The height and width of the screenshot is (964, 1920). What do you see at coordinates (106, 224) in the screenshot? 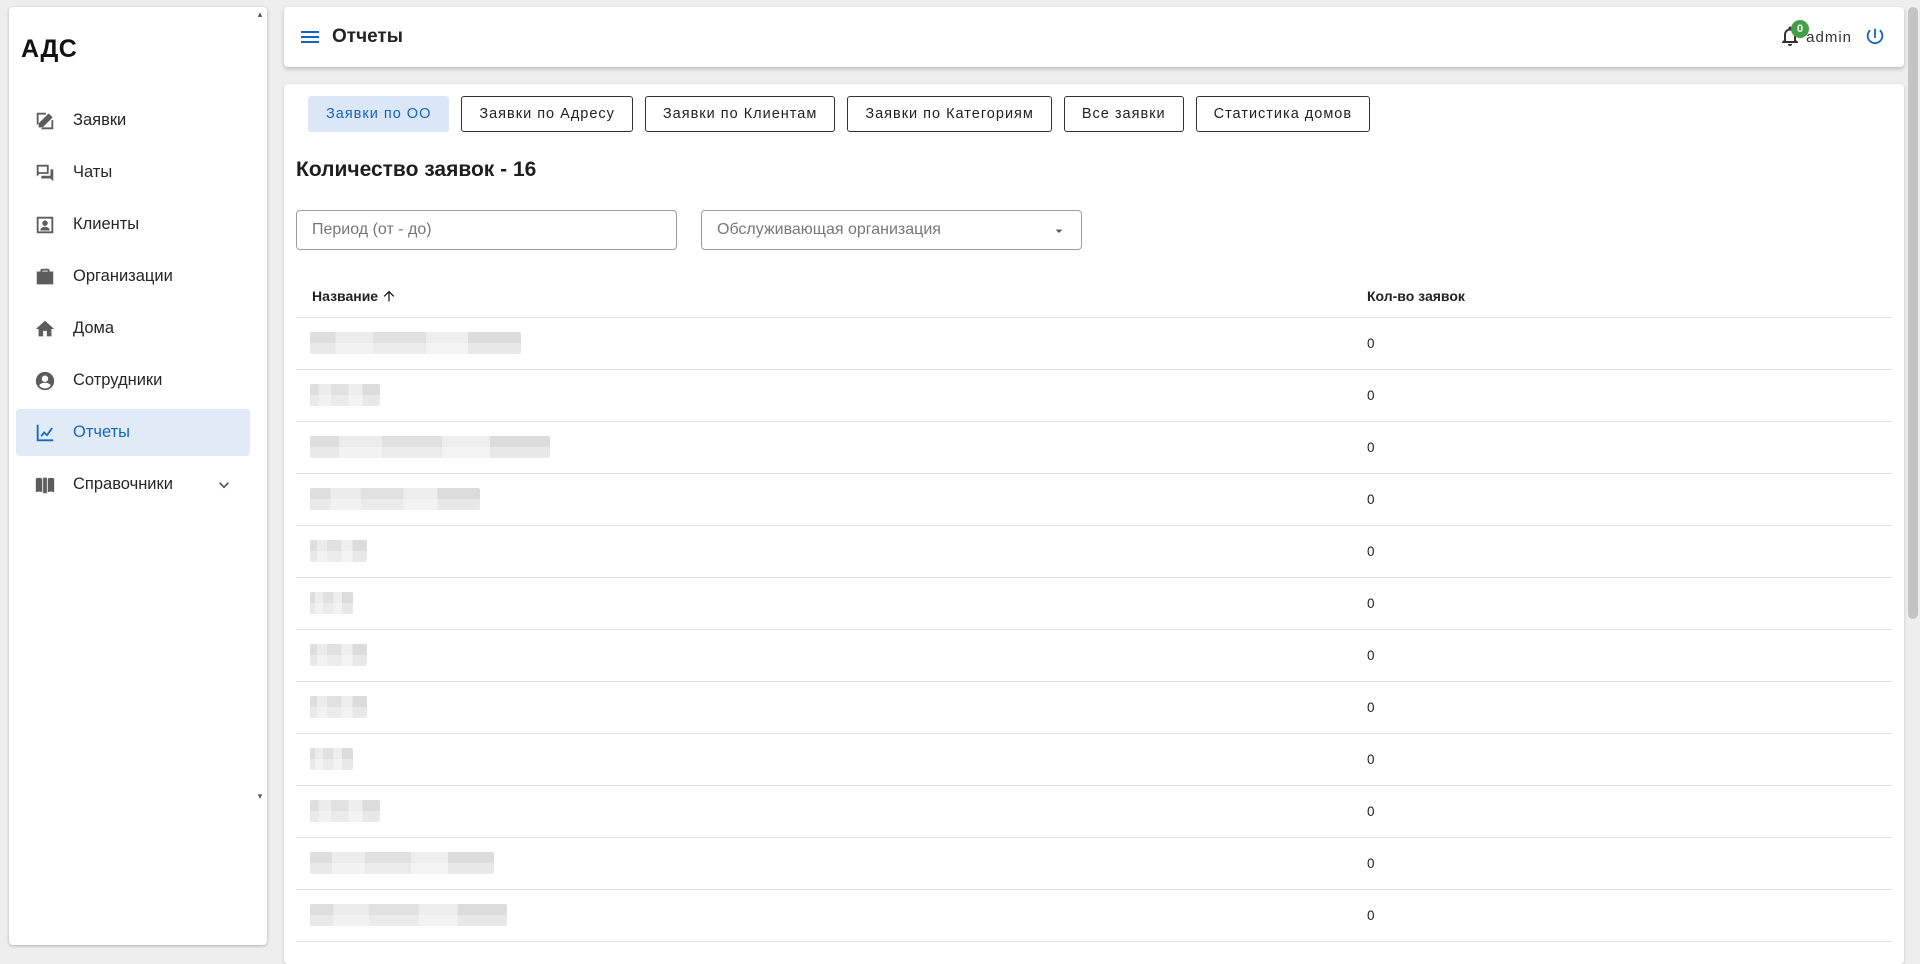
I see `sidebar-item-label: Клиенты` at bounding box center [106, 224].